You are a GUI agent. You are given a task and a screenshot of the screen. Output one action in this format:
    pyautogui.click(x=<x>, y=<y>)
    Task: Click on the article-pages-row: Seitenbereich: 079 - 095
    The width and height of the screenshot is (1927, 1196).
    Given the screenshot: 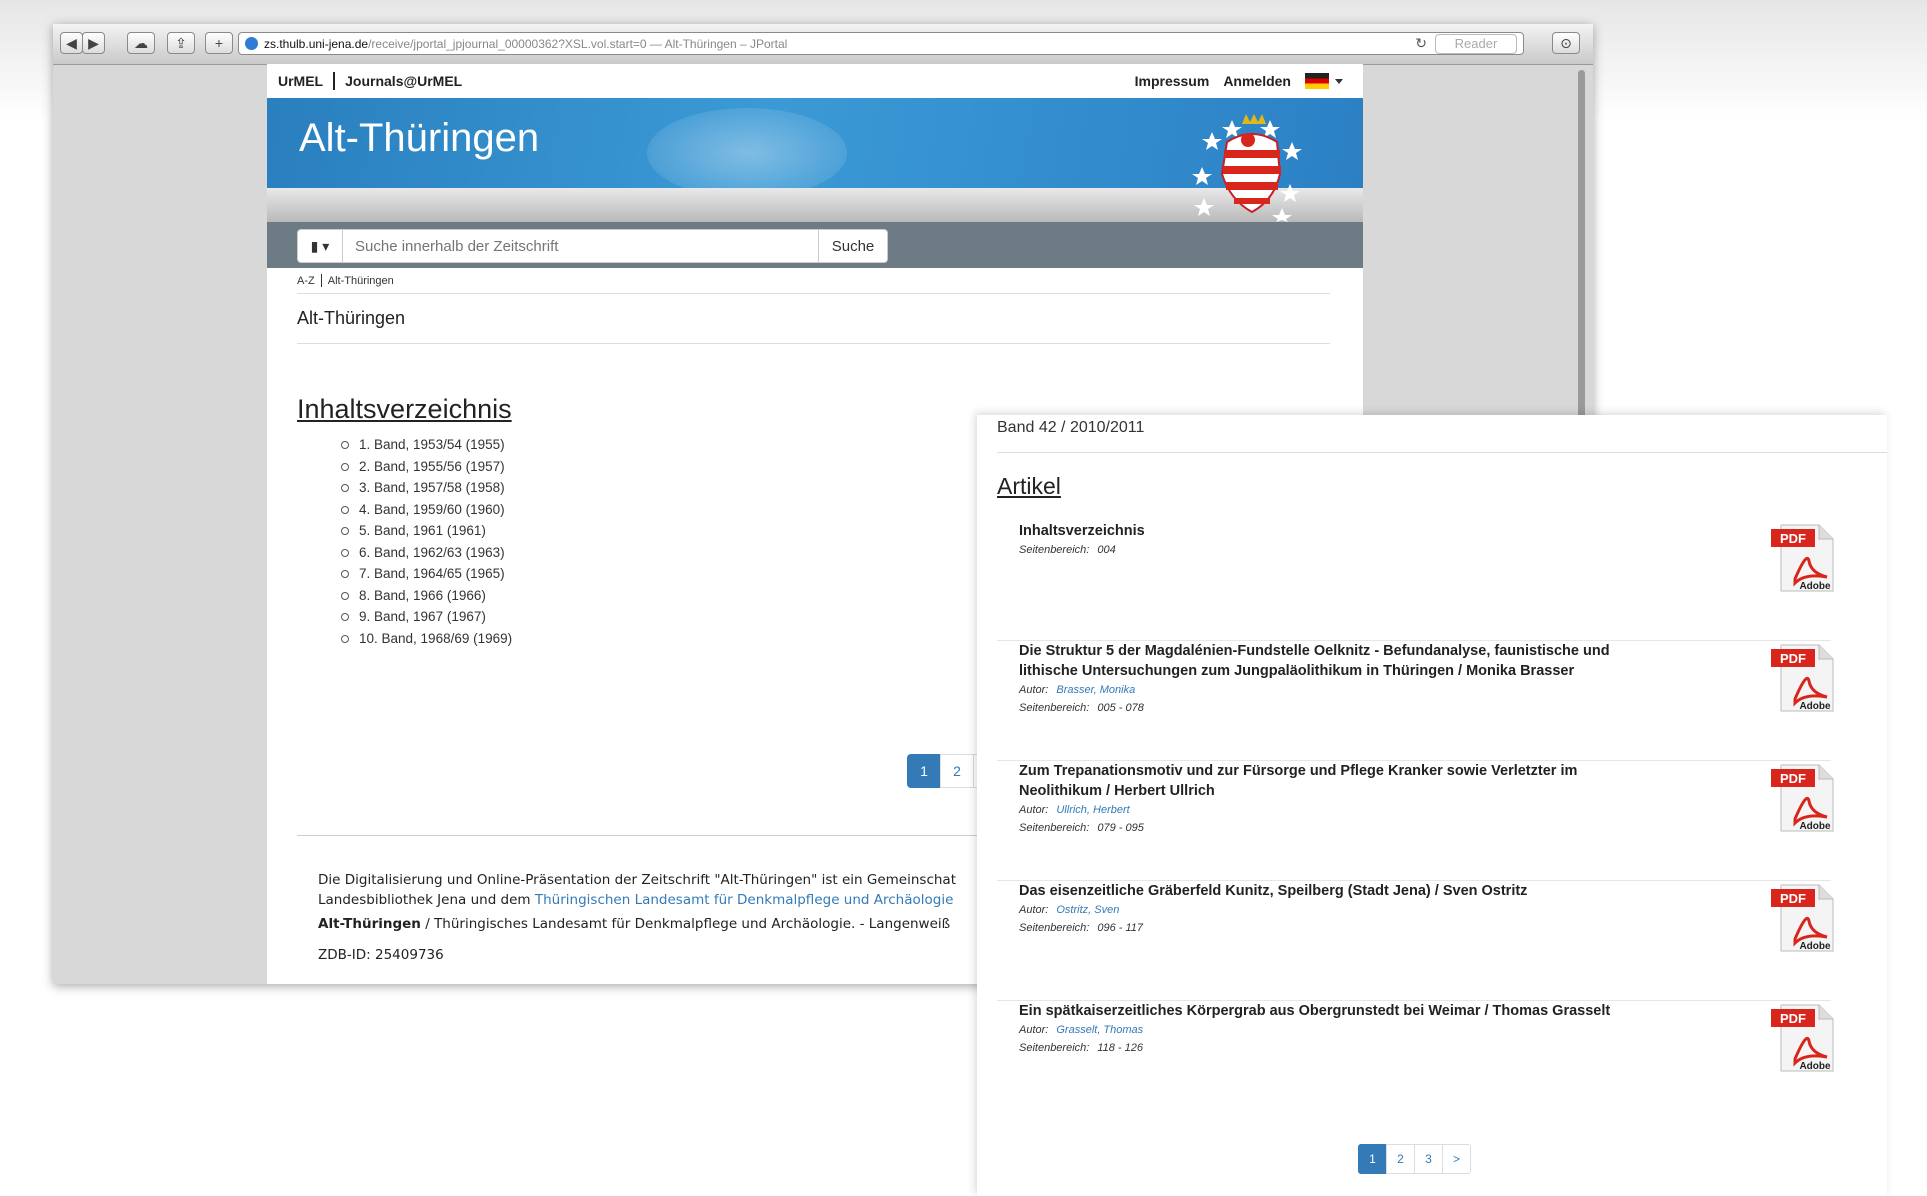 What is the action you would take?
    pyautogui.click(x=1434, y=828)
    